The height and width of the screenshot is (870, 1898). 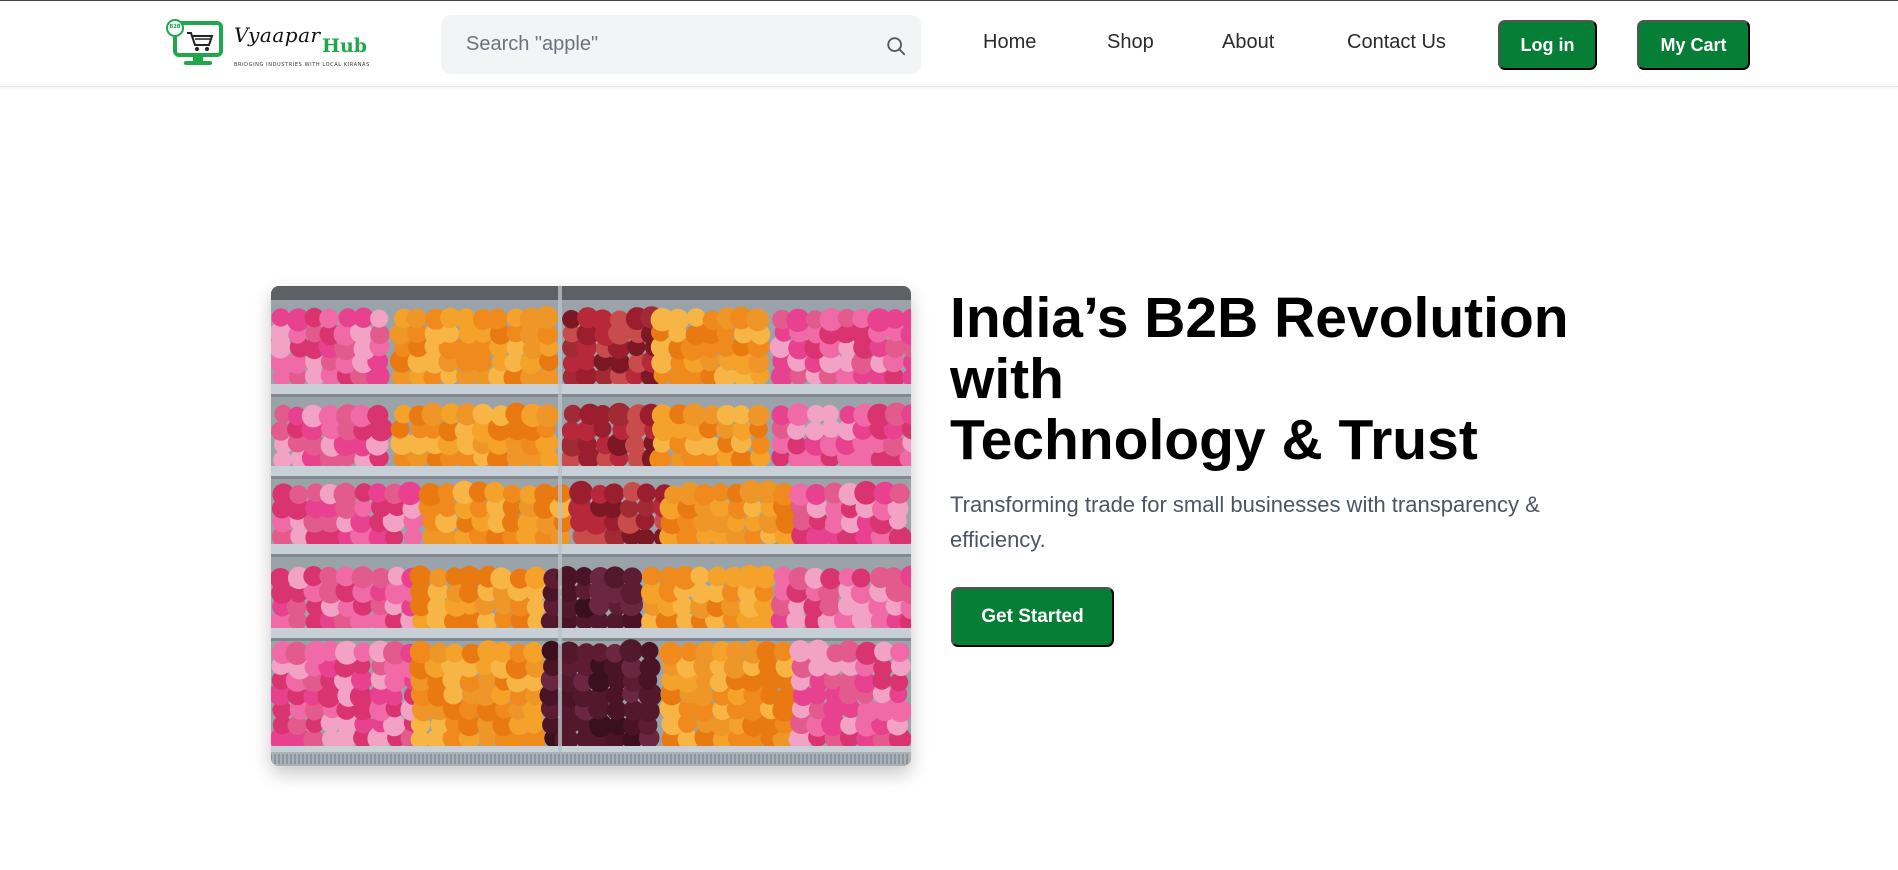 I want to click on logo-badge: B2B, so click(x=175, y=27).